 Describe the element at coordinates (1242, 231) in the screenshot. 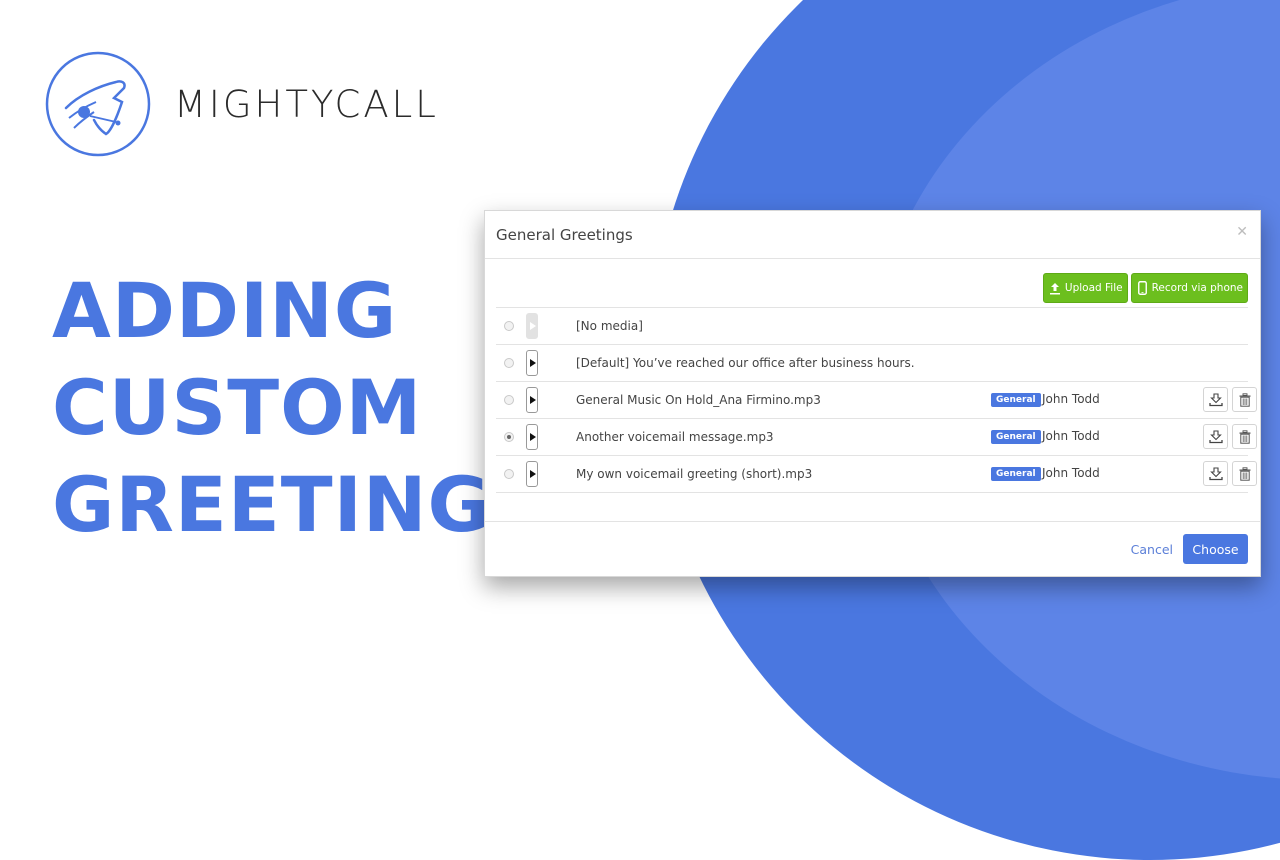

I see `close-icon: ✕` at that location.